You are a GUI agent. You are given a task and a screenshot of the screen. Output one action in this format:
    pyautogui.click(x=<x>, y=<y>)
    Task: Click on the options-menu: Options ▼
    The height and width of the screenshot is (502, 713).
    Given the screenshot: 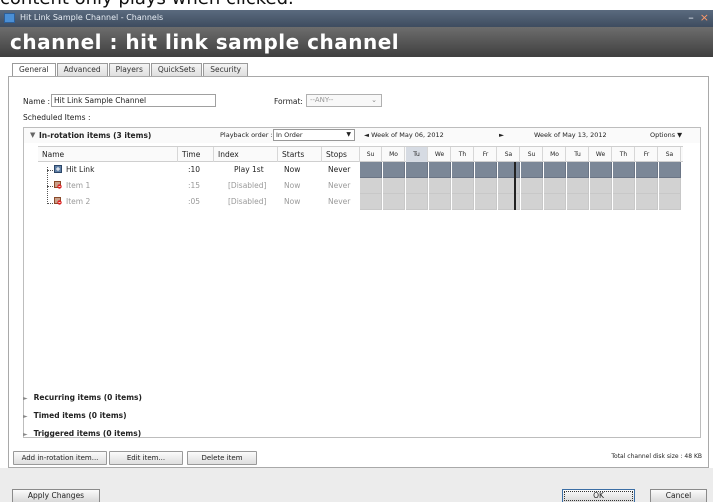 What is the action you would take?
    pyautogui.click(x=666, y=135)
    